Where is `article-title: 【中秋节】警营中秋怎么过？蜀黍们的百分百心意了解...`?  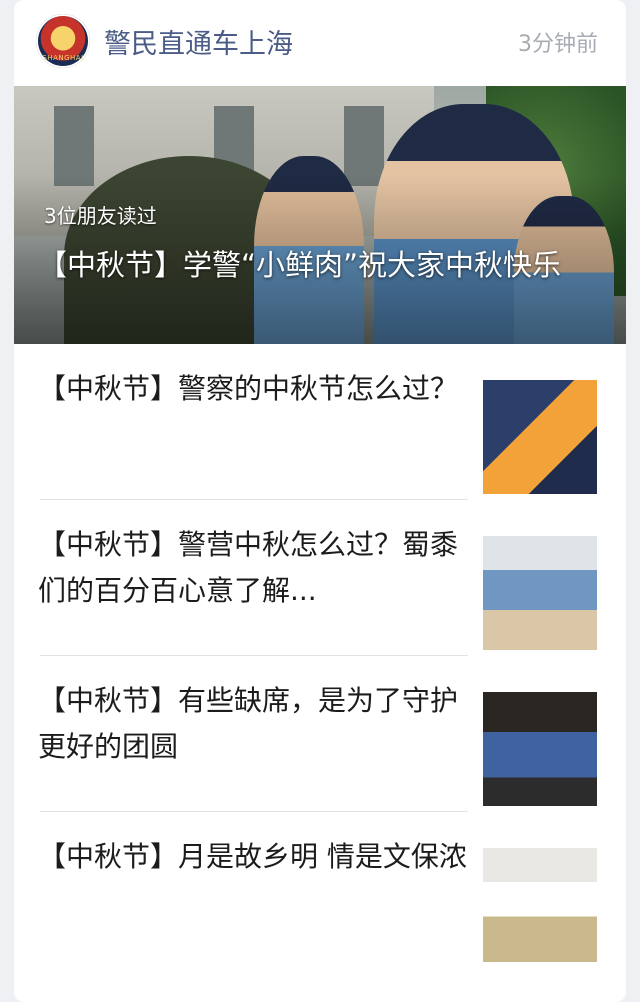 article-title: 【中秋节】警营中秋怎么过？蜀黍们的百分百心意了解... is located at coordinates (248, 567).